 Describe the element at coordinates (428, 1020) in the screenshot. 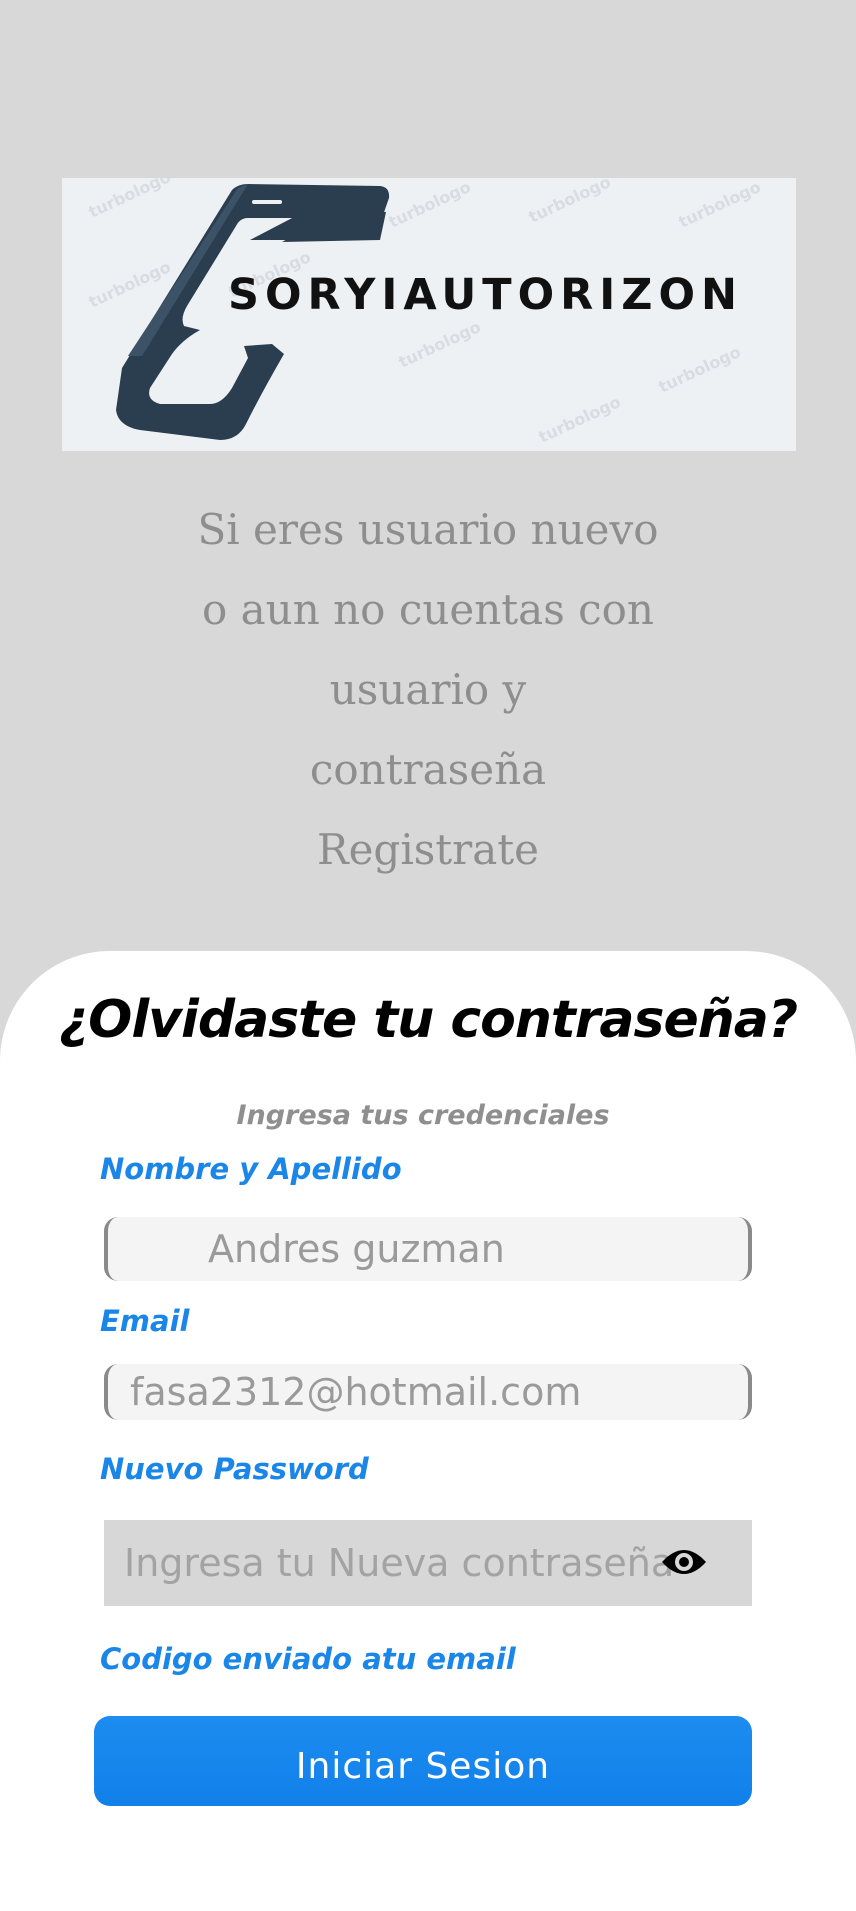

I see `page-title: ¿Olvidaste tu contraseña?` at that location.